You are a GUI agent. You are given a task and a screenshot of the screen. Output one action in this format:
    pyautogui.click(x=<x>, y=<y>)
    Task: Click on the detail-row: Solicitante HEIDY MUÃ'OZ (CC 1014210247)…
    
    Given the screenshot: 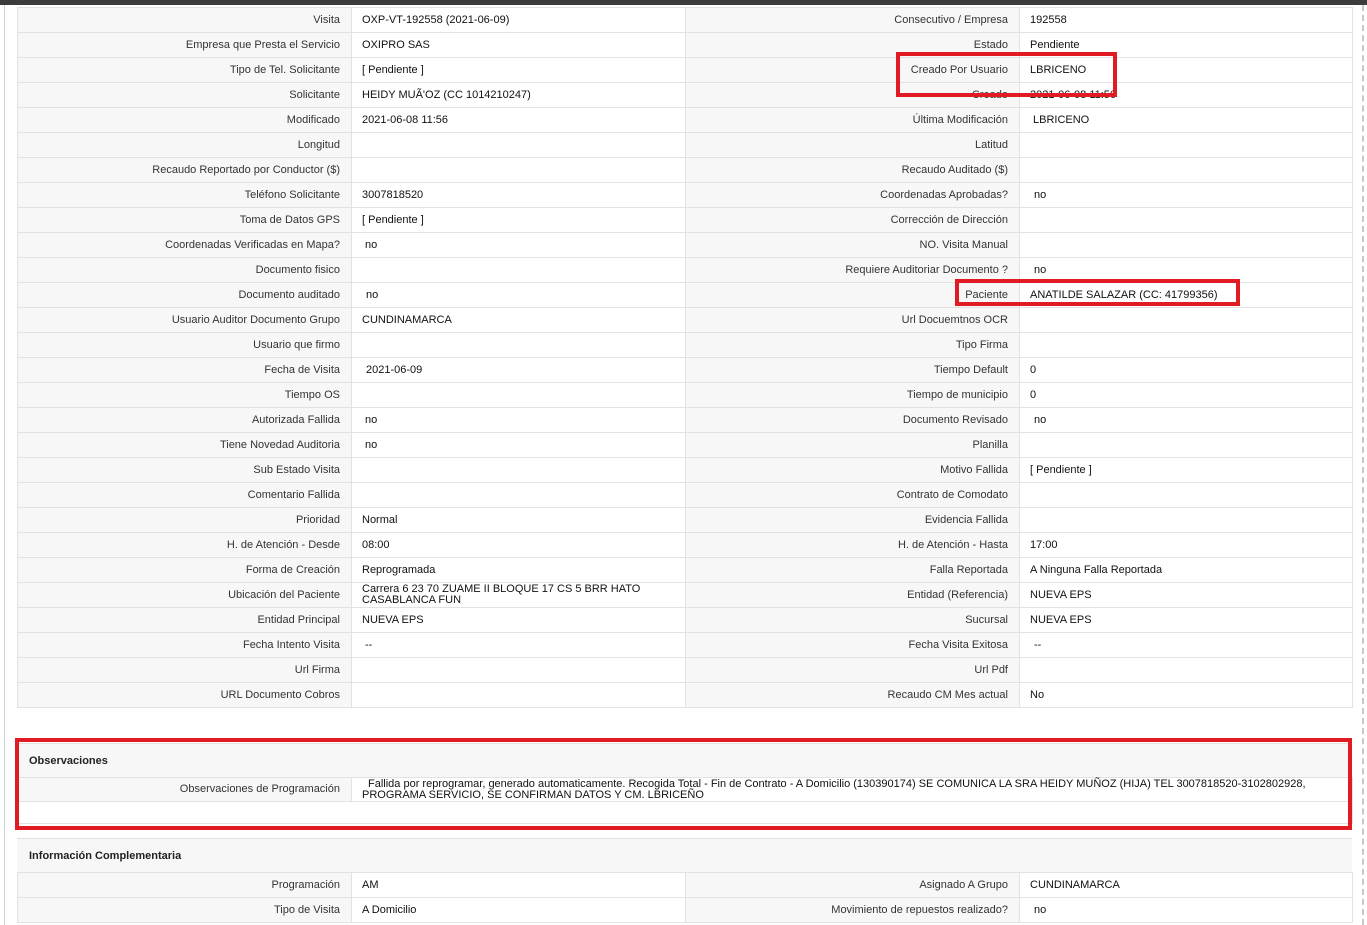 What is the action you would take?
    pyautogui.click(x=685, y=95)
    